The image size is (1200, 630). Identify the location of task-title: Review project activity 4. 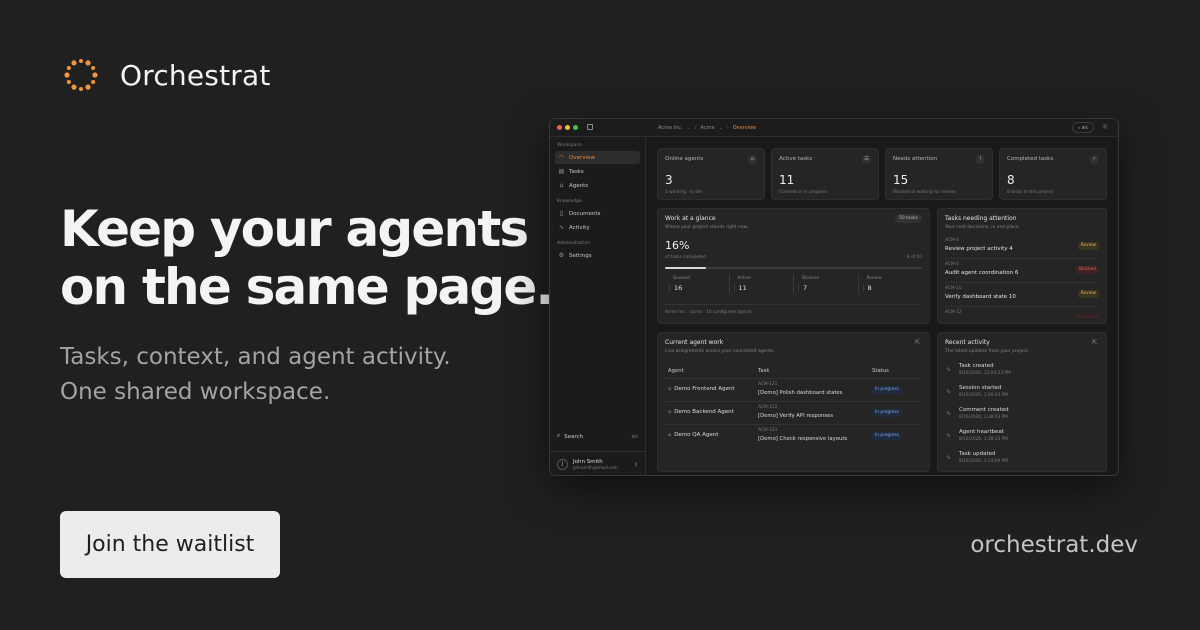
(979, 249).